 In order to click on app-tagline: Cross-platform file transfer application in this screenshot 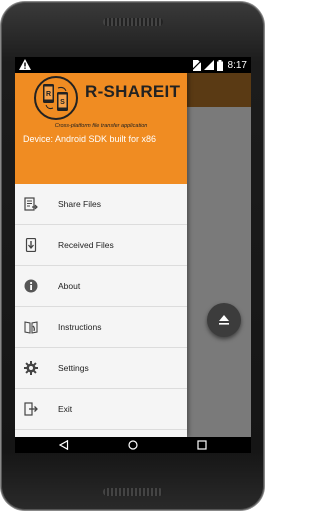, I will do `click(101, 126)`.